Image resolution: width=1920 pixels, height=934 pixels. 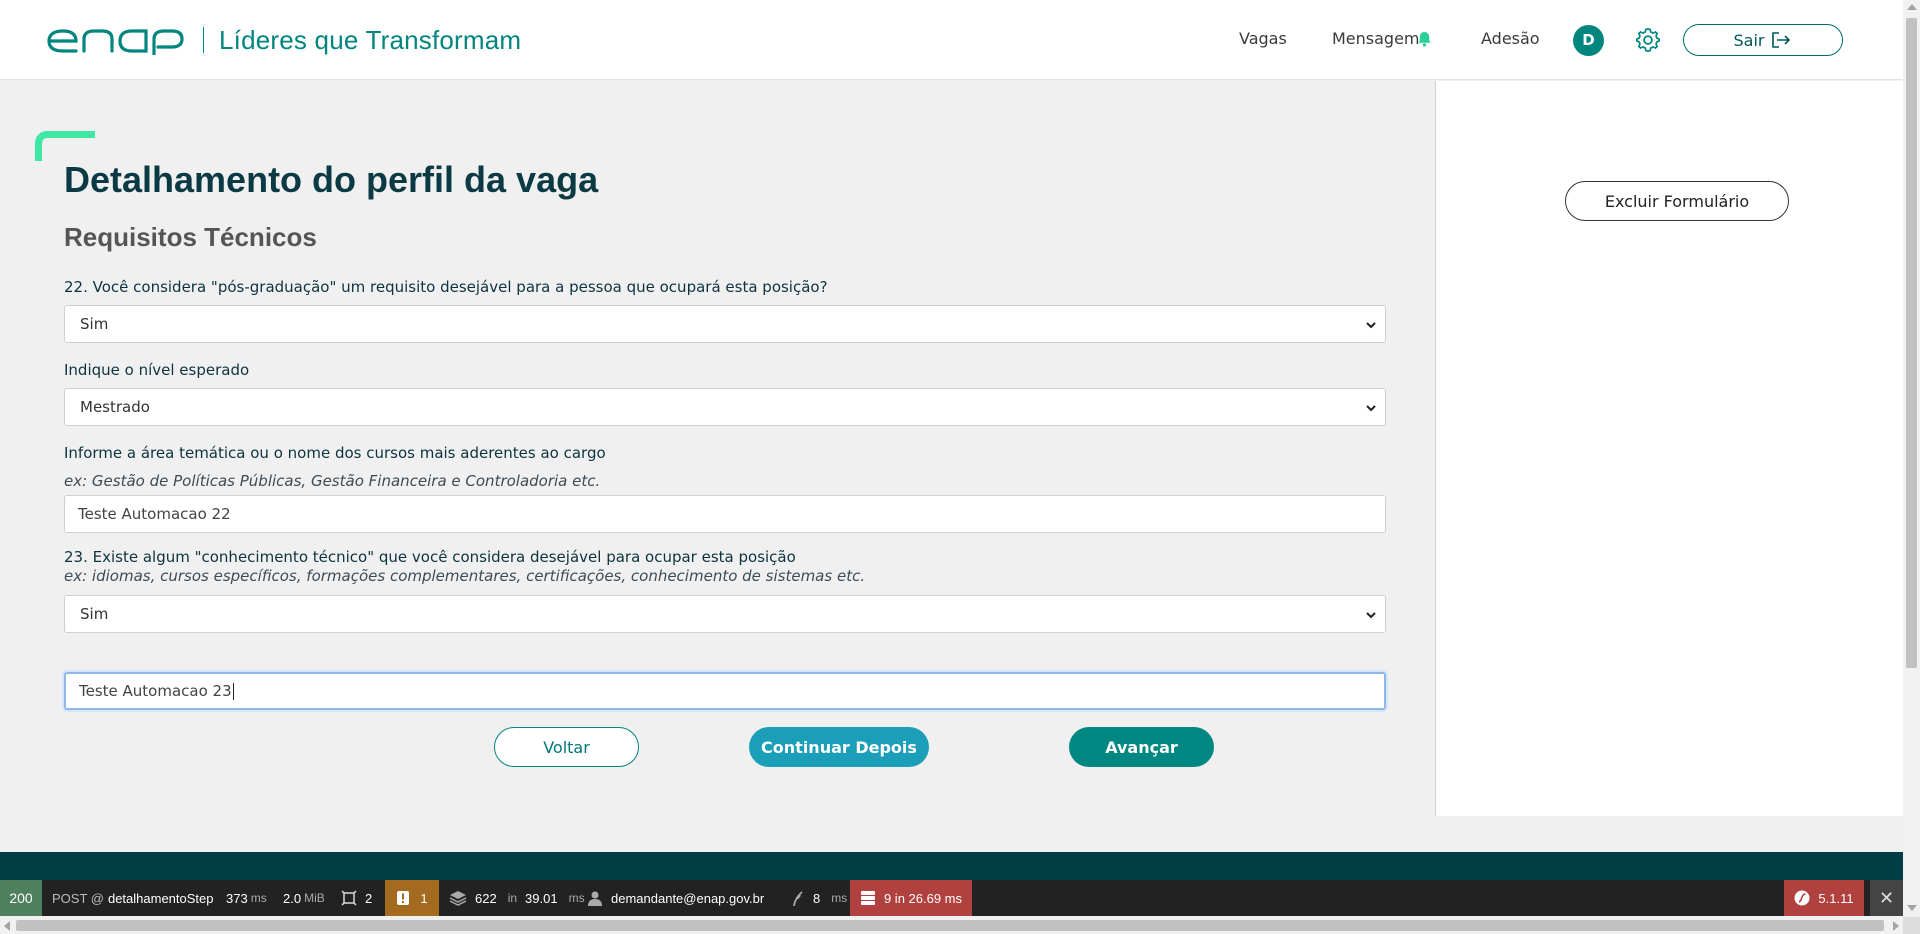 What do you see at coordinates (1376, 38) in the screenshot?
I see `nav-mensagem: Mensagem` at bounding box center [1376, 38].